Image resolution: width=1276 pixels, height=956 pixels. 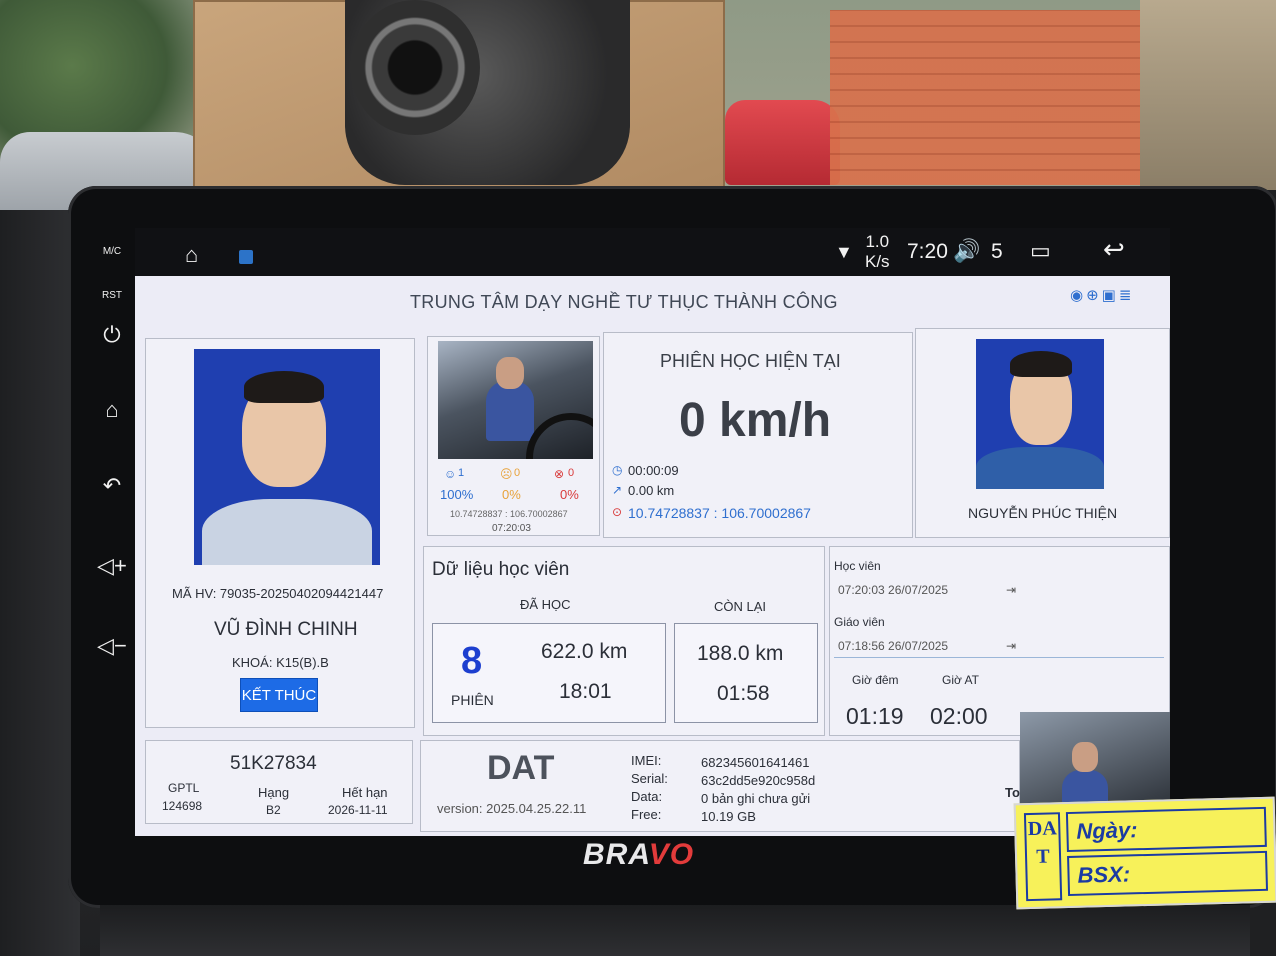 What do you see at coordinates (365, 792) in the screenshot?
I see `expiry-label: Hết hạn` at bounding box center [365, 792].